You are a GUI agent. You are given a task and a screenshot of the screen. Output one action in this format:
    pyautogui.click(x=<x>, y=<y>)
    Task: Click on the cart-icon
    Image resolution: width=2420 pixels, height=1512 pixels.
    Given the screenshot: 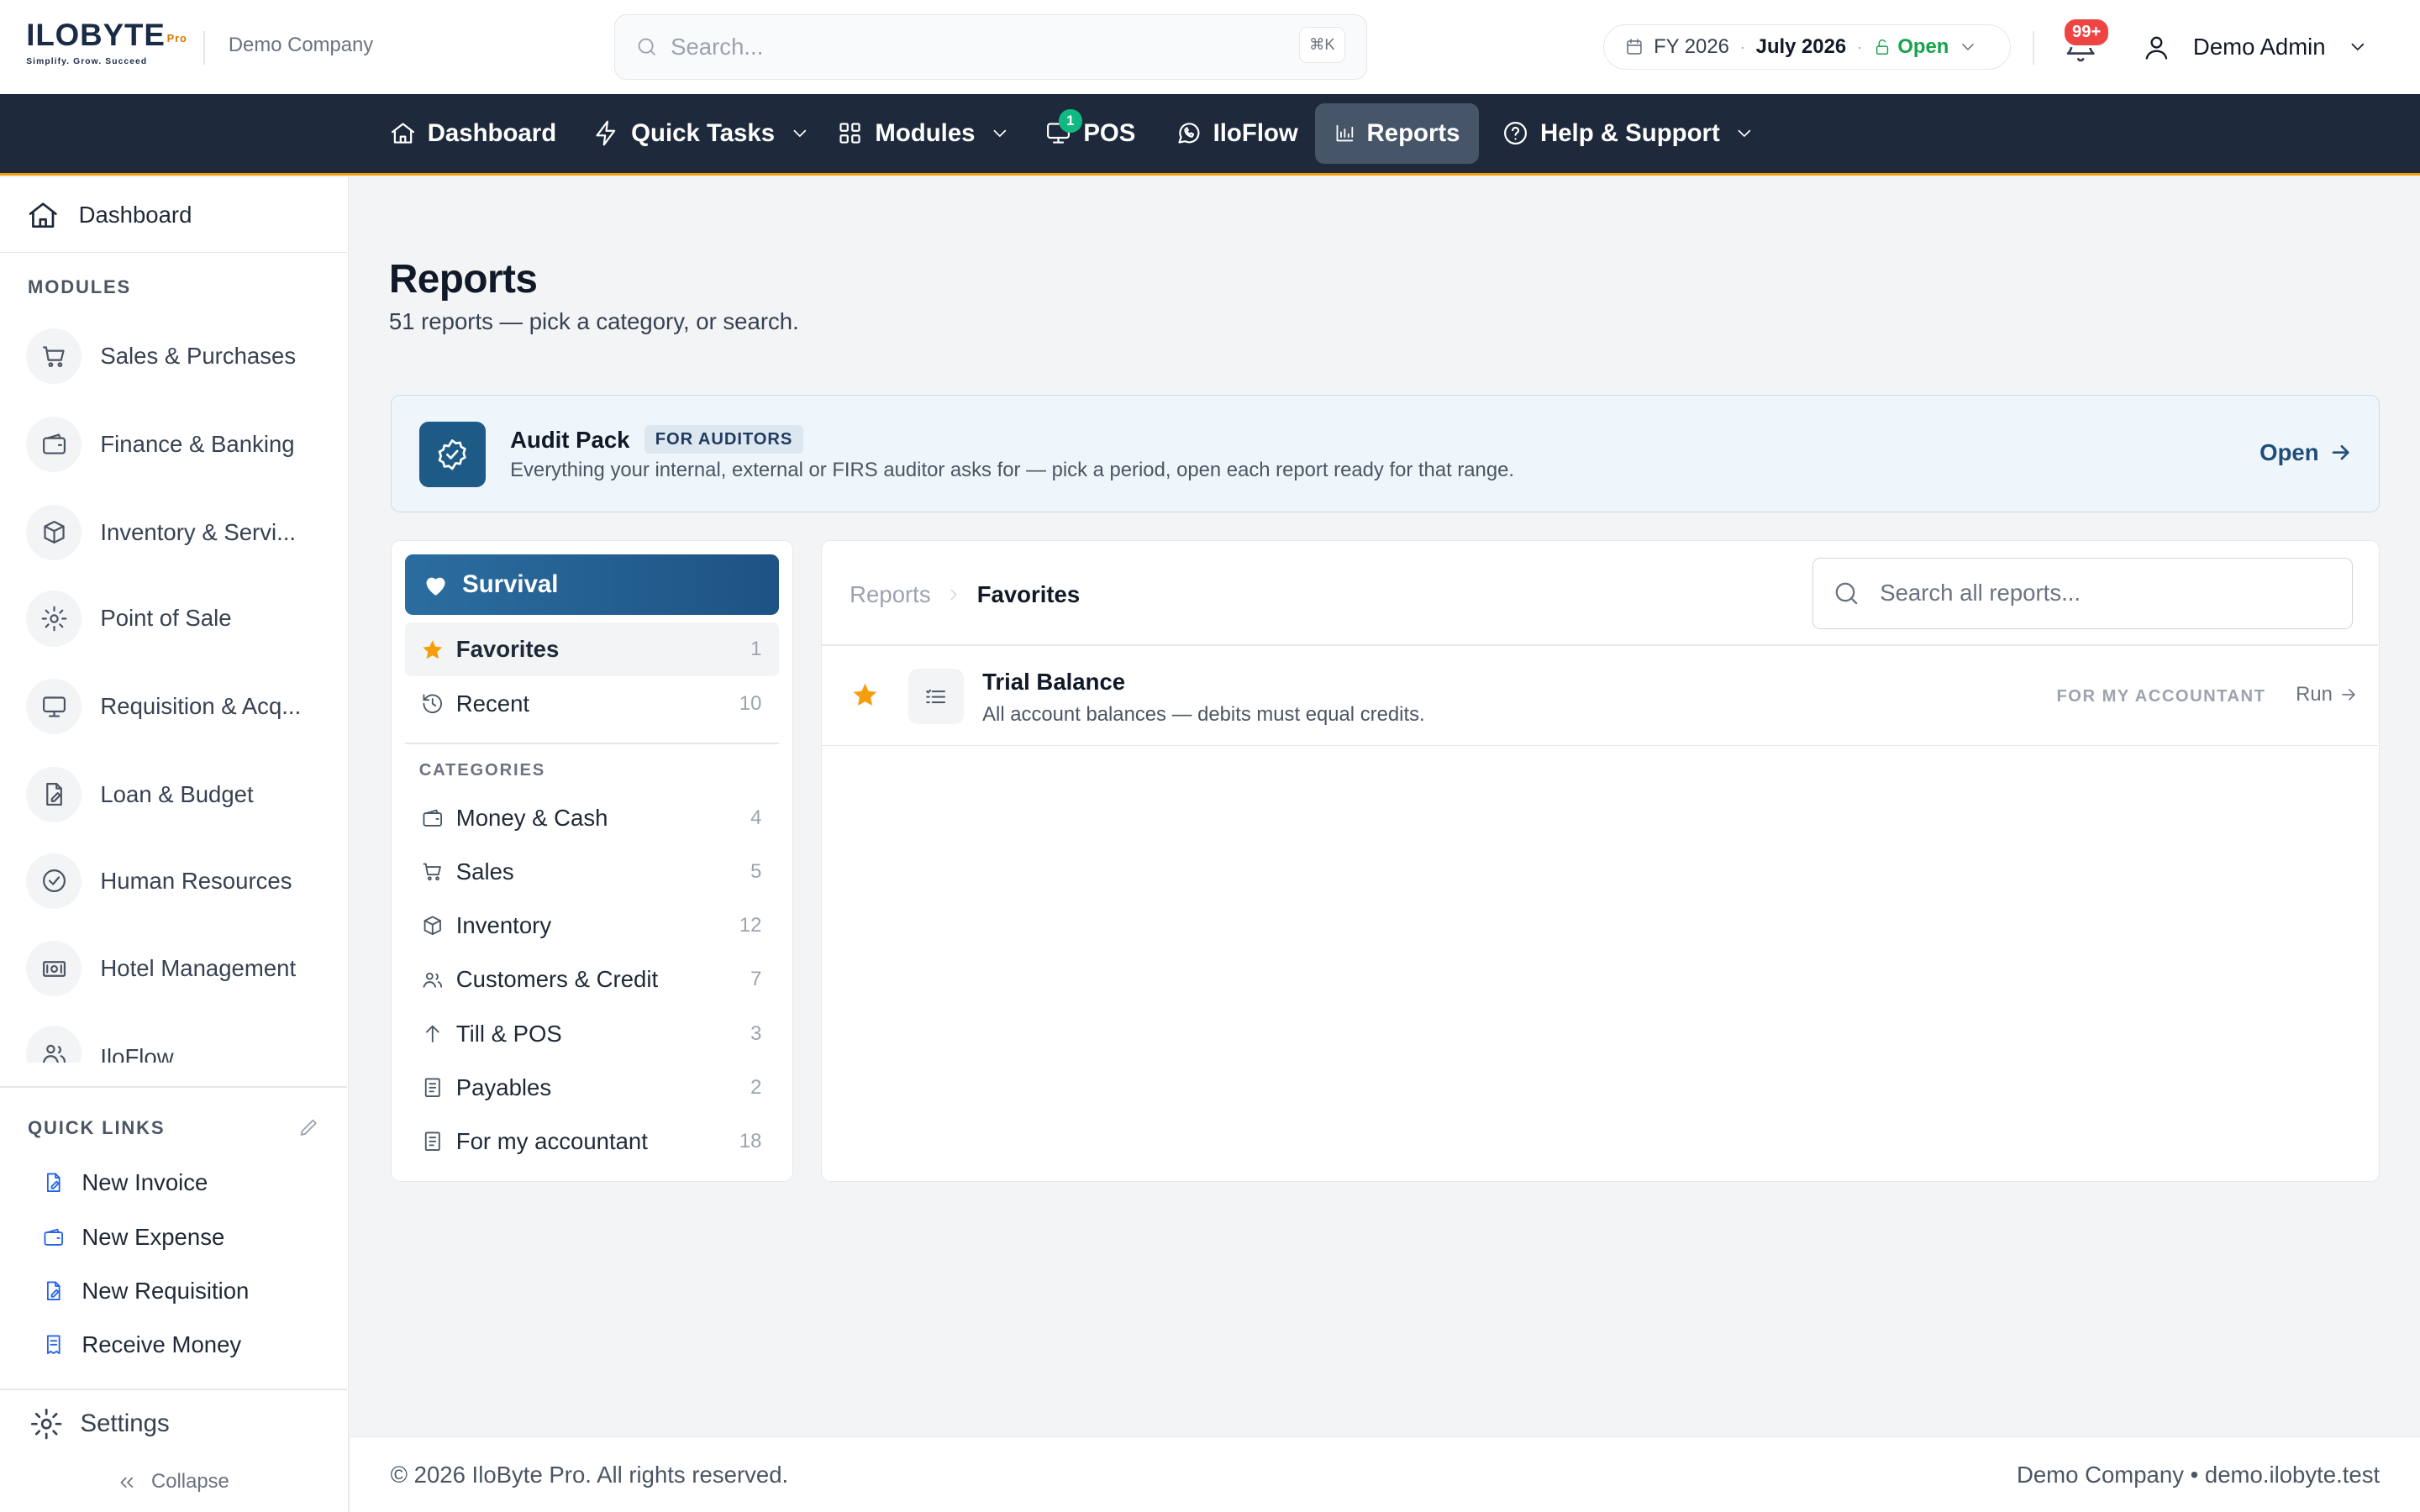 What is the action you would take?
    pyautogui.click(x=54, y=356)
    